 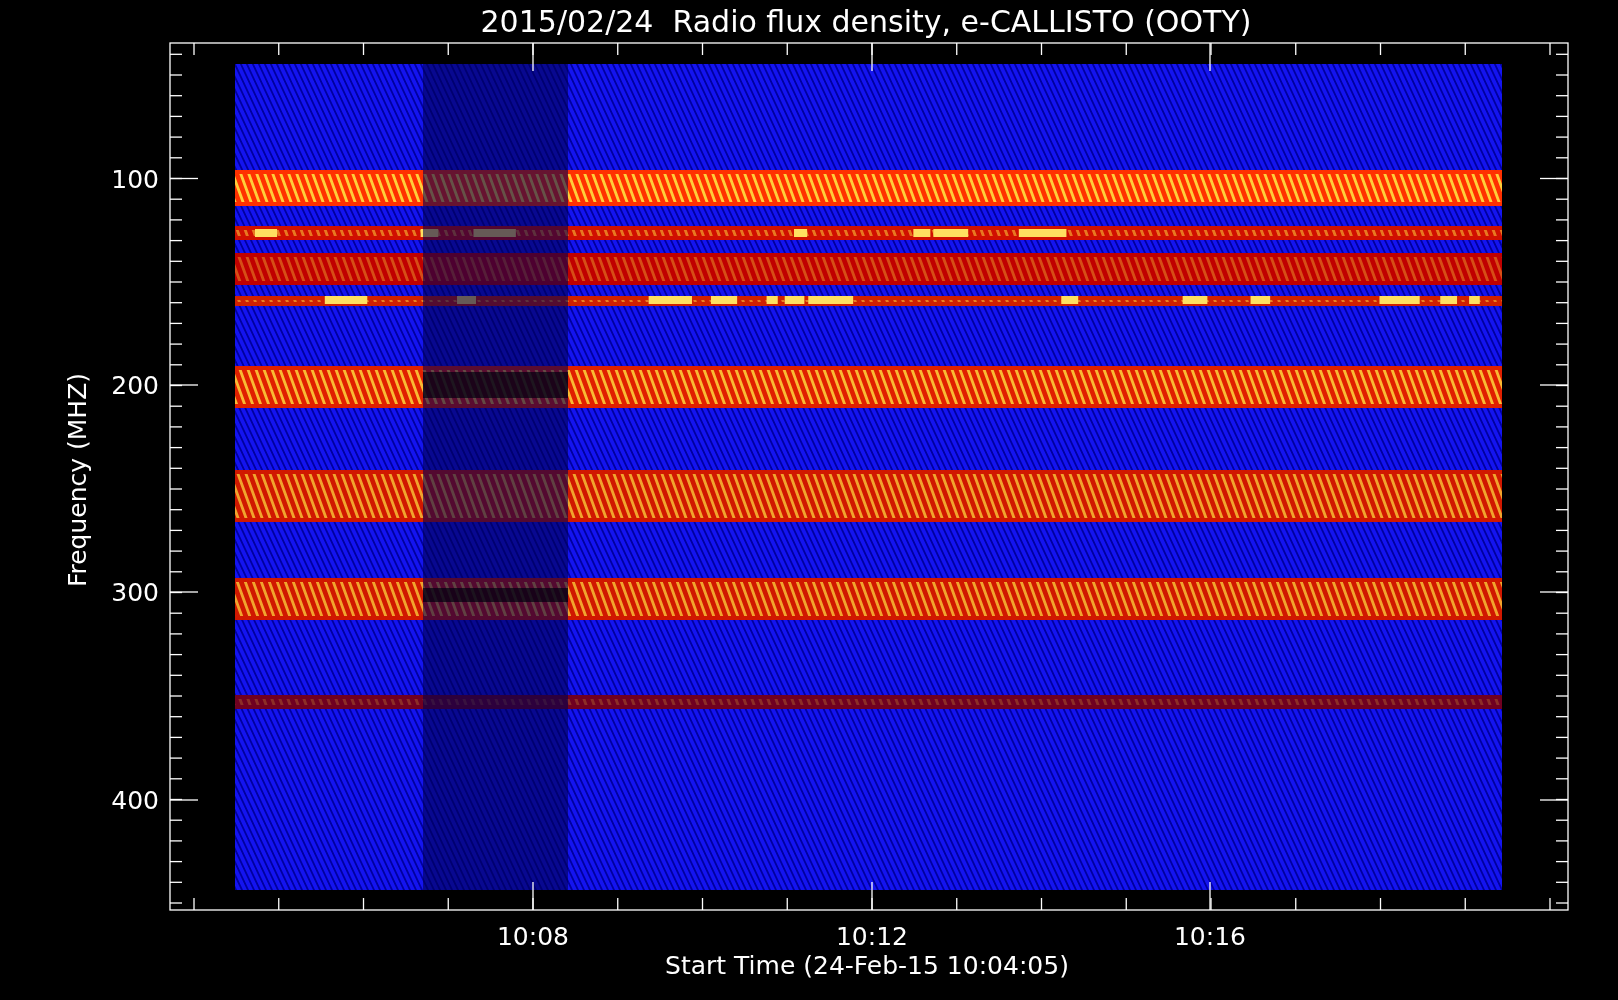 I want to click on y-tick-label: 200, so click(x=135, y=385).